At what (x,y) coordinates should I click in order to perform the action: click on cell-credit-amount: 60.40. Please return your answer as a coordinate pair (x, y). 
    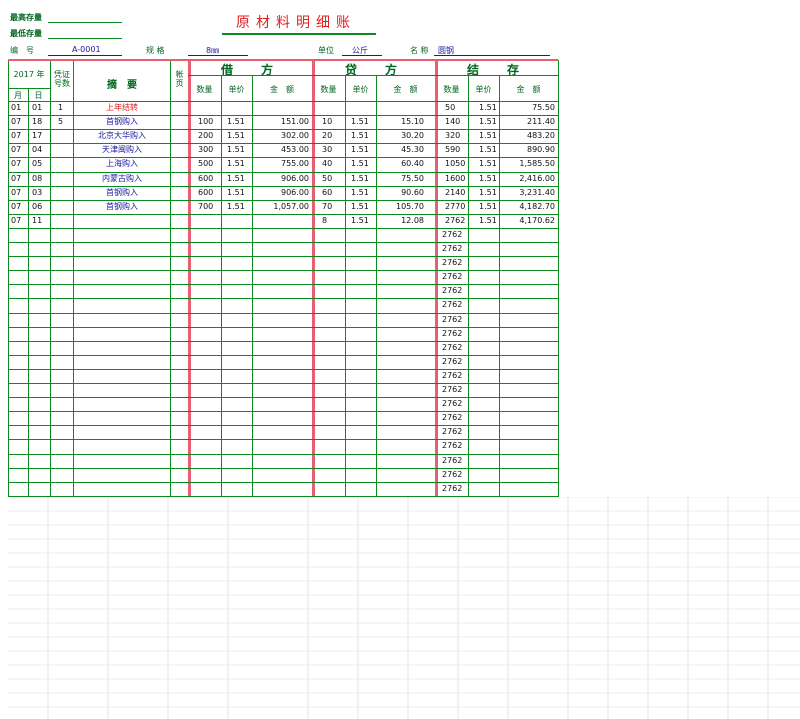
    Looking at the image, I should click on (400, 164).